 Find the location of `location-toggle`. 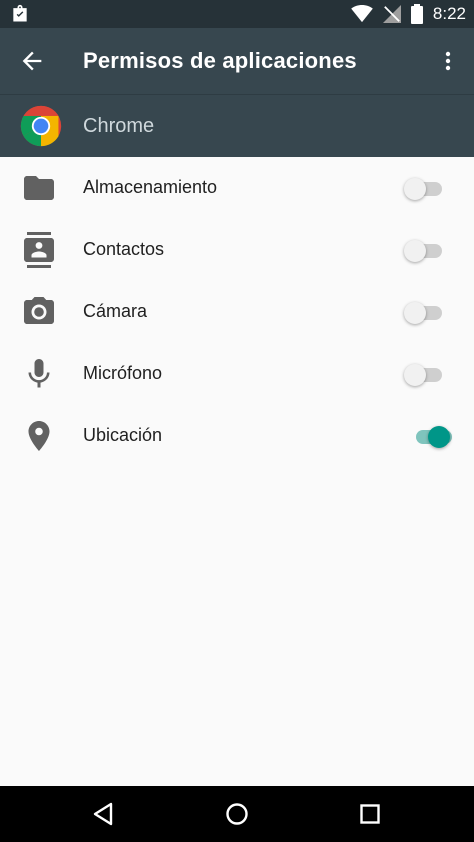

location-toggle is located at coordinates (428, 436).